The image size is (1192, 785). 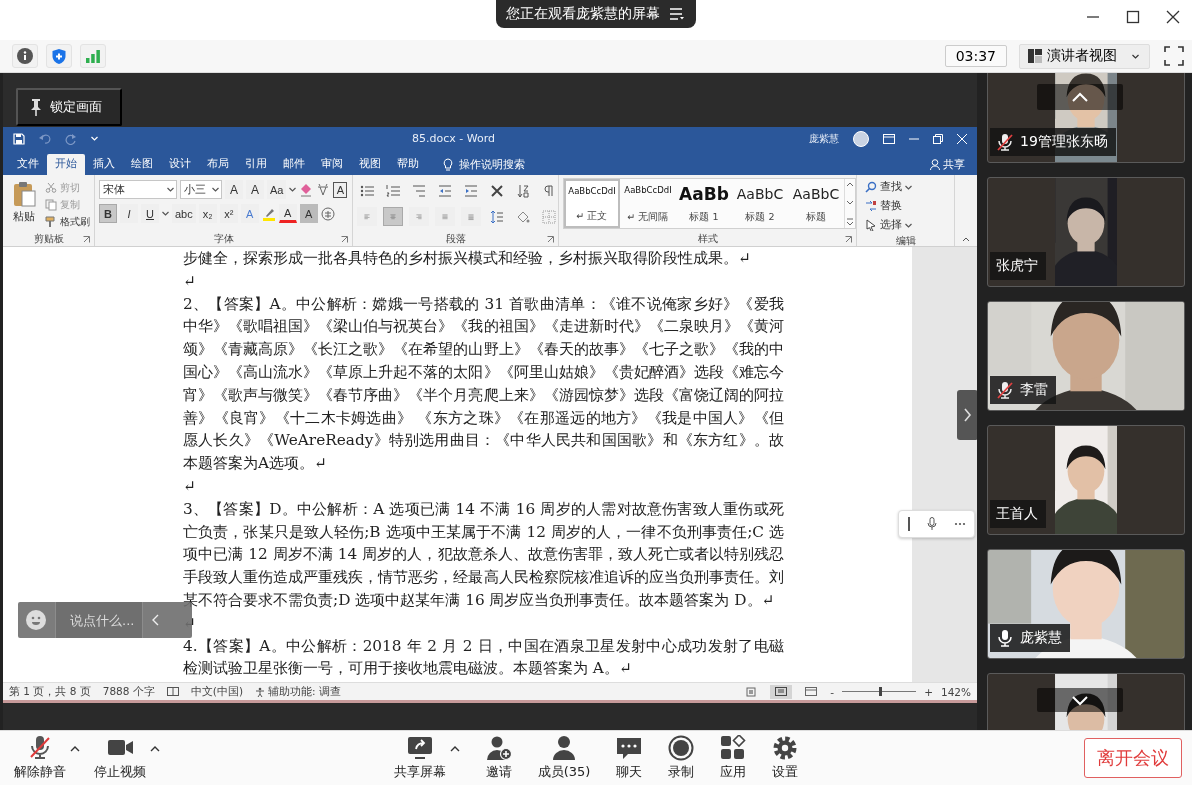 I want to click on close-icon, so click(x=1173, y=17).